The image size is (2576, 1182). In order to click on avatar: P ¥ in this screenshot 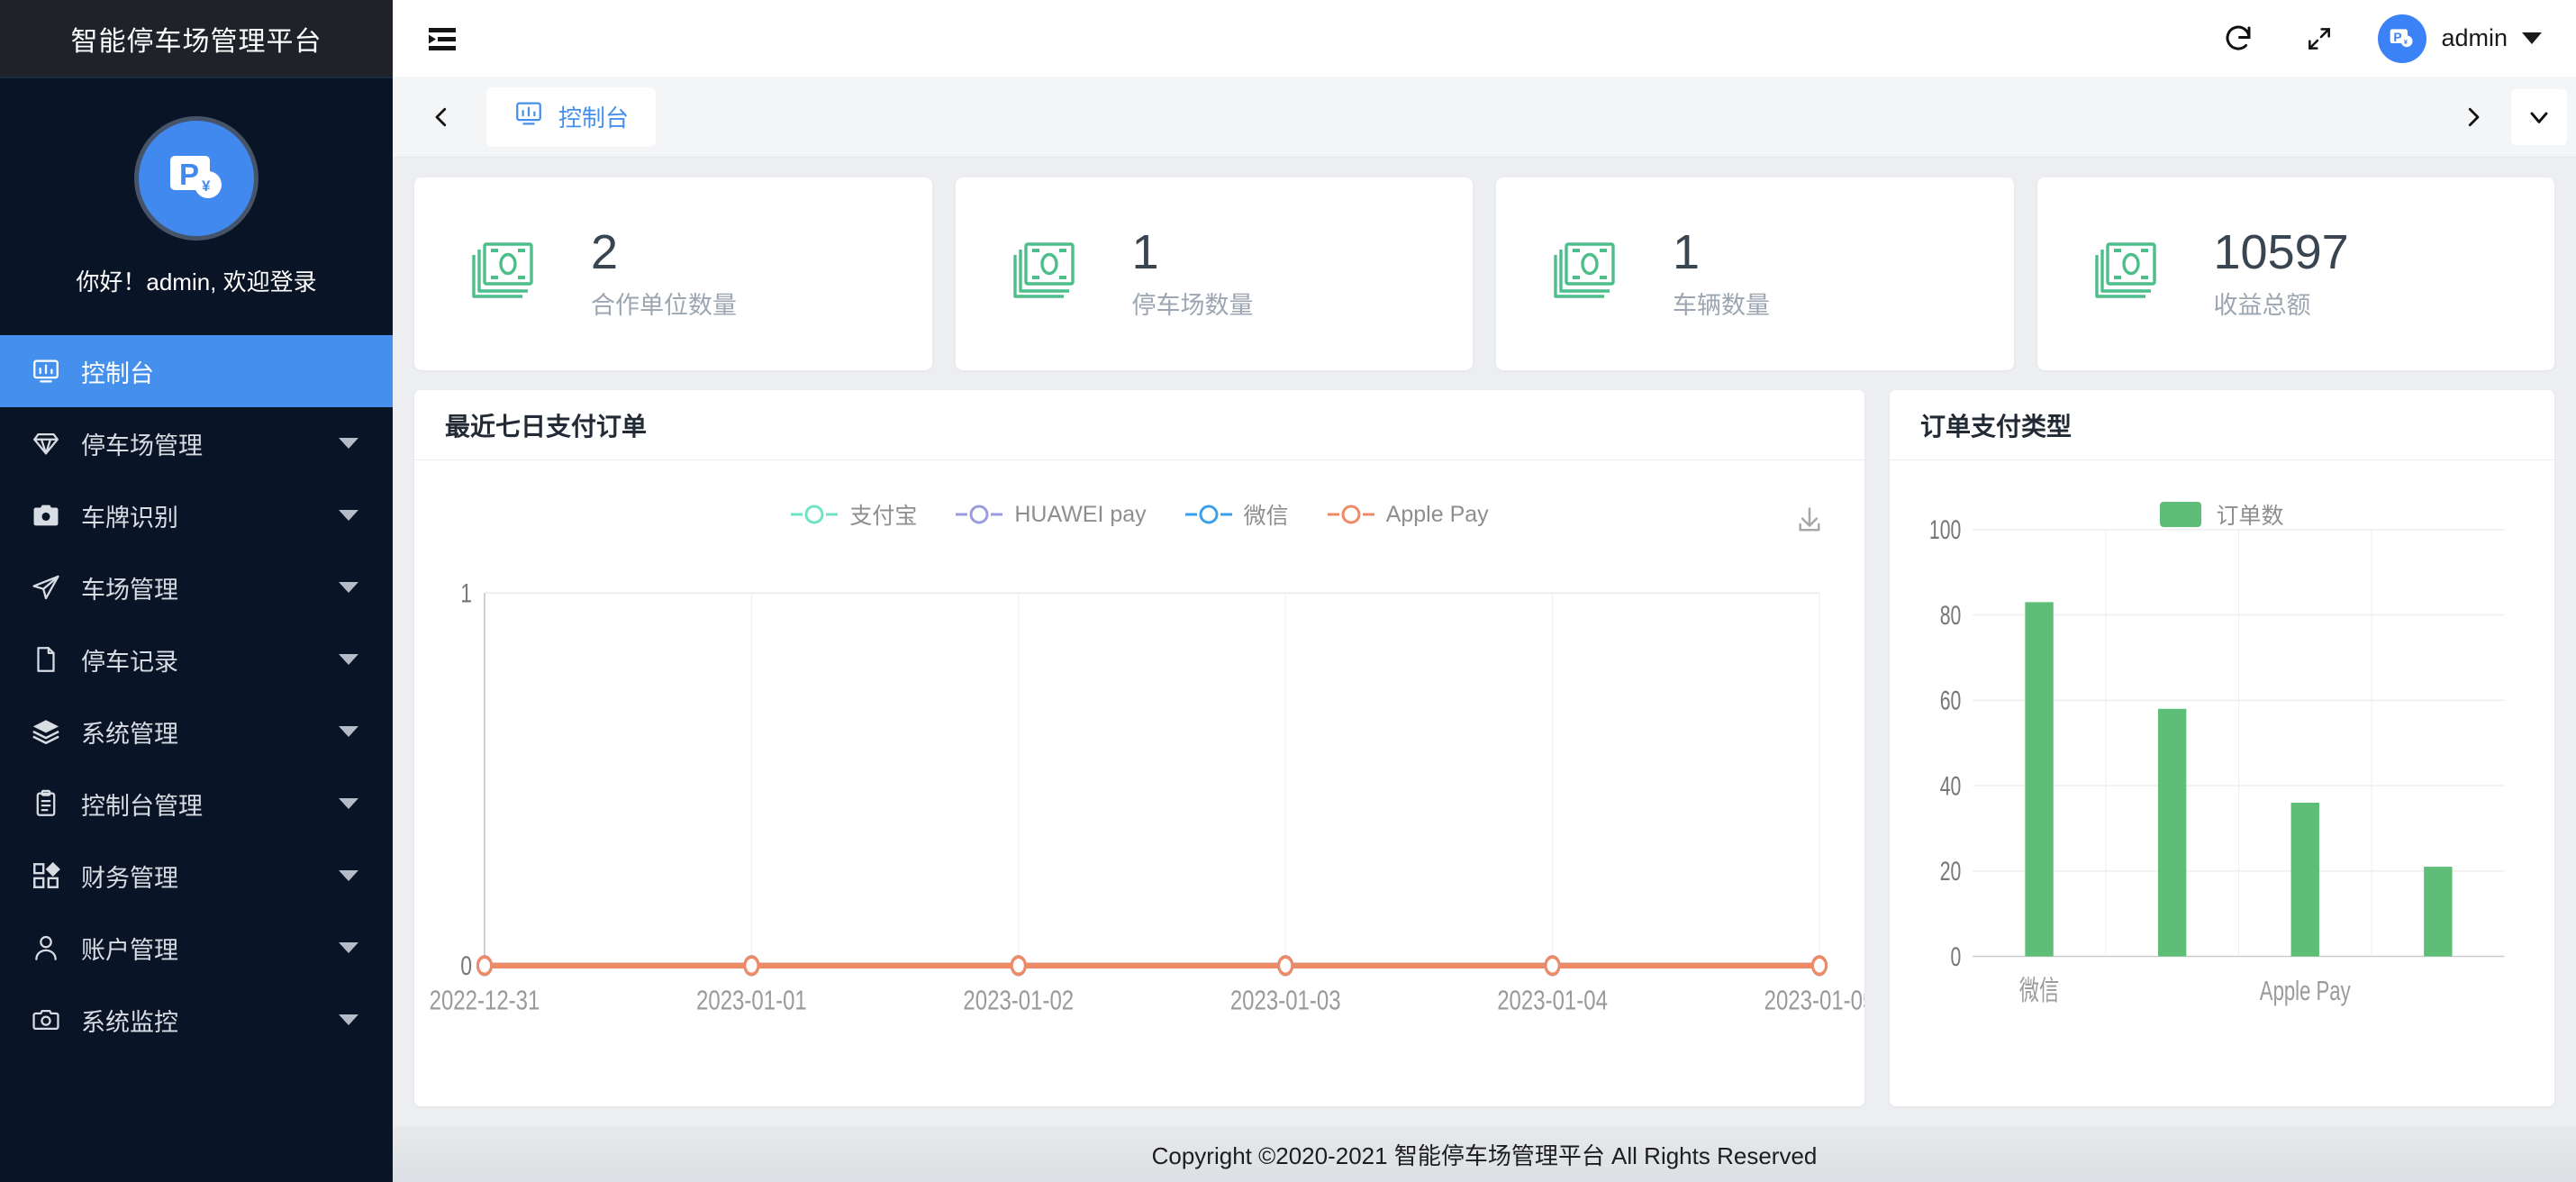, I will do `click(196, 178)`.